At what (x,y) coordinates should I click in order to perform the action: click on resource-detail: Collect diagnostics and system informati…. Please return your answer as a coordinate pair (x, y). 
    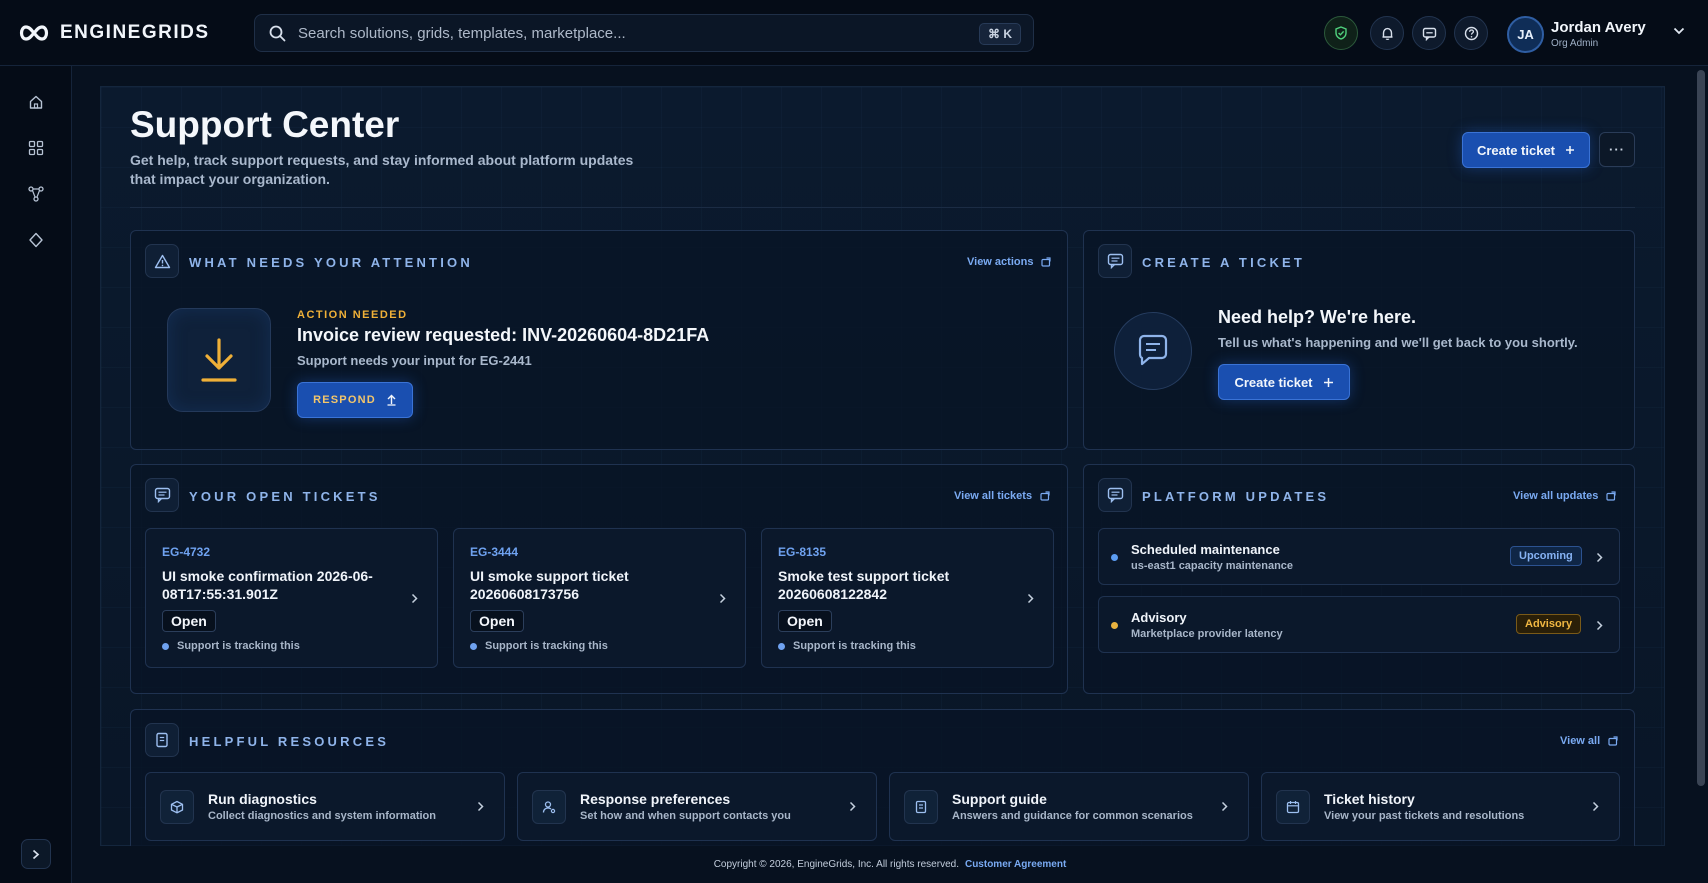
    Looking at the image, I should click on (322, 816).